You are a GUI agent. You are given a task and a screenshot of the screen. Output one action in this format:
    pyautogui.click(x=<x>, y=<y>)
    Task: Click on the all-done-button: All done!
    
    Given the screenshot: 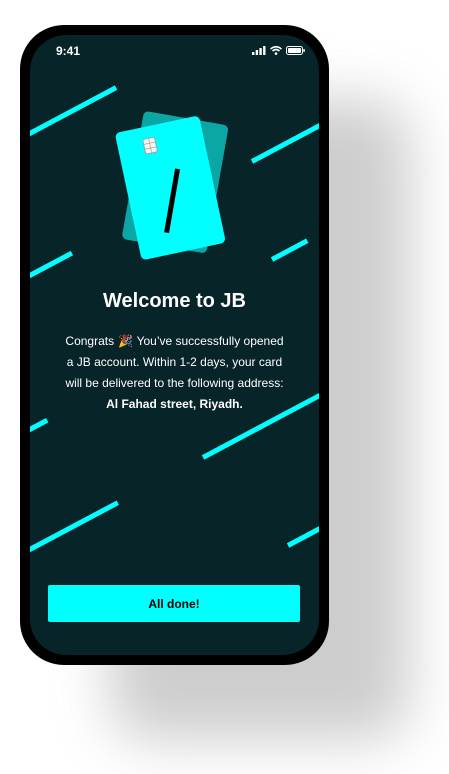 What is the action you would take?
    pyautogui.click(x=174, y=603)
    